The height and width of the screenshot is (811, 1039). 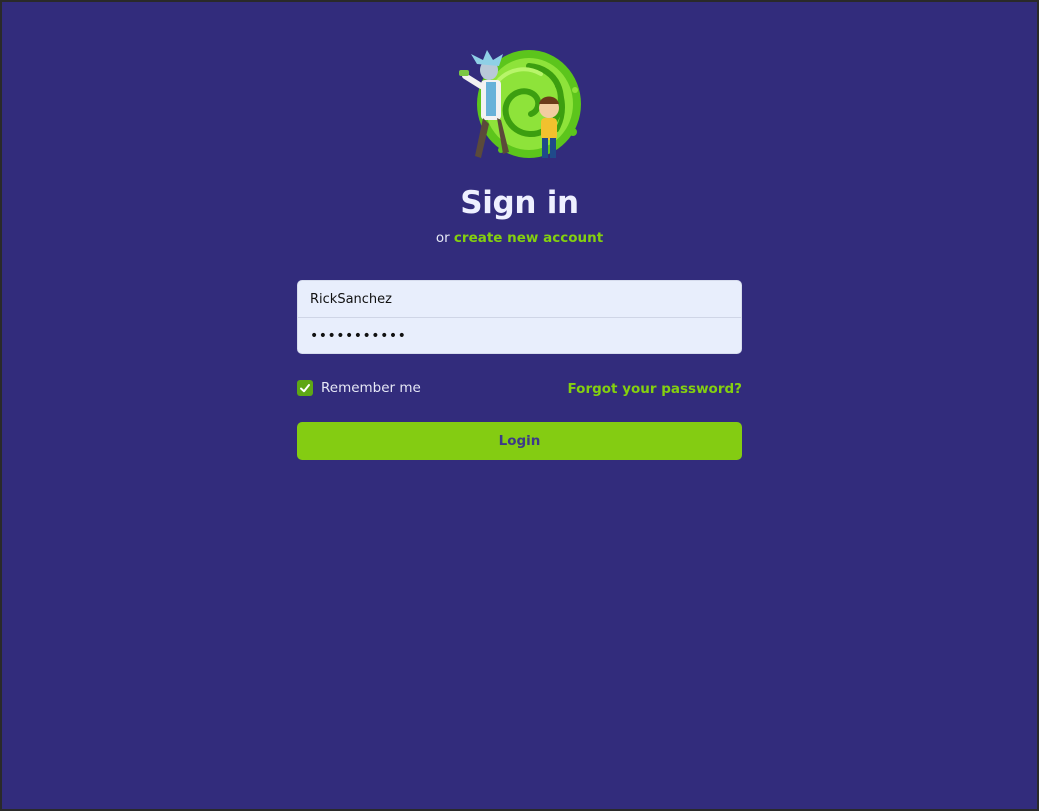 I want to click on remember-checkbox, so click(x=305, y=388).